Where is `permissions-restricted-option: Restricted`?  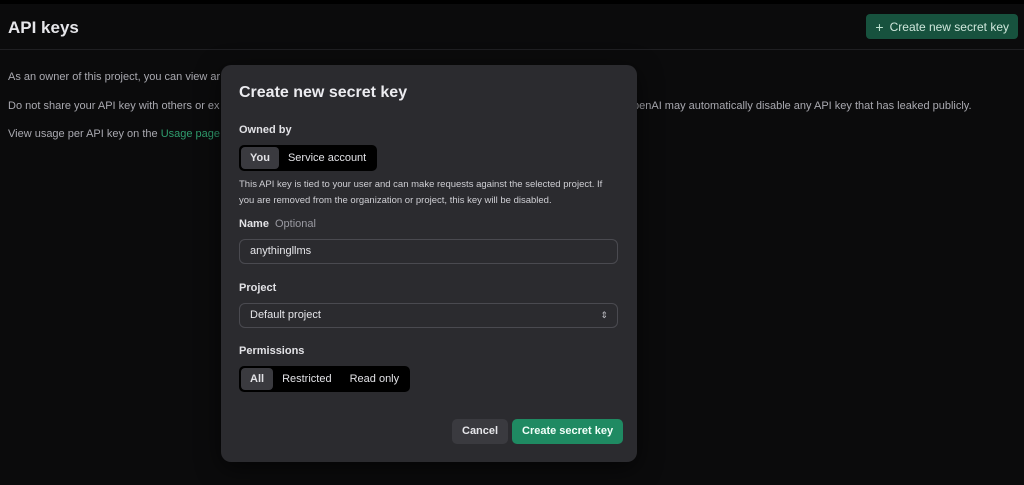 permissions-restricted-option: Restricted is located at coordinates (307, 379).